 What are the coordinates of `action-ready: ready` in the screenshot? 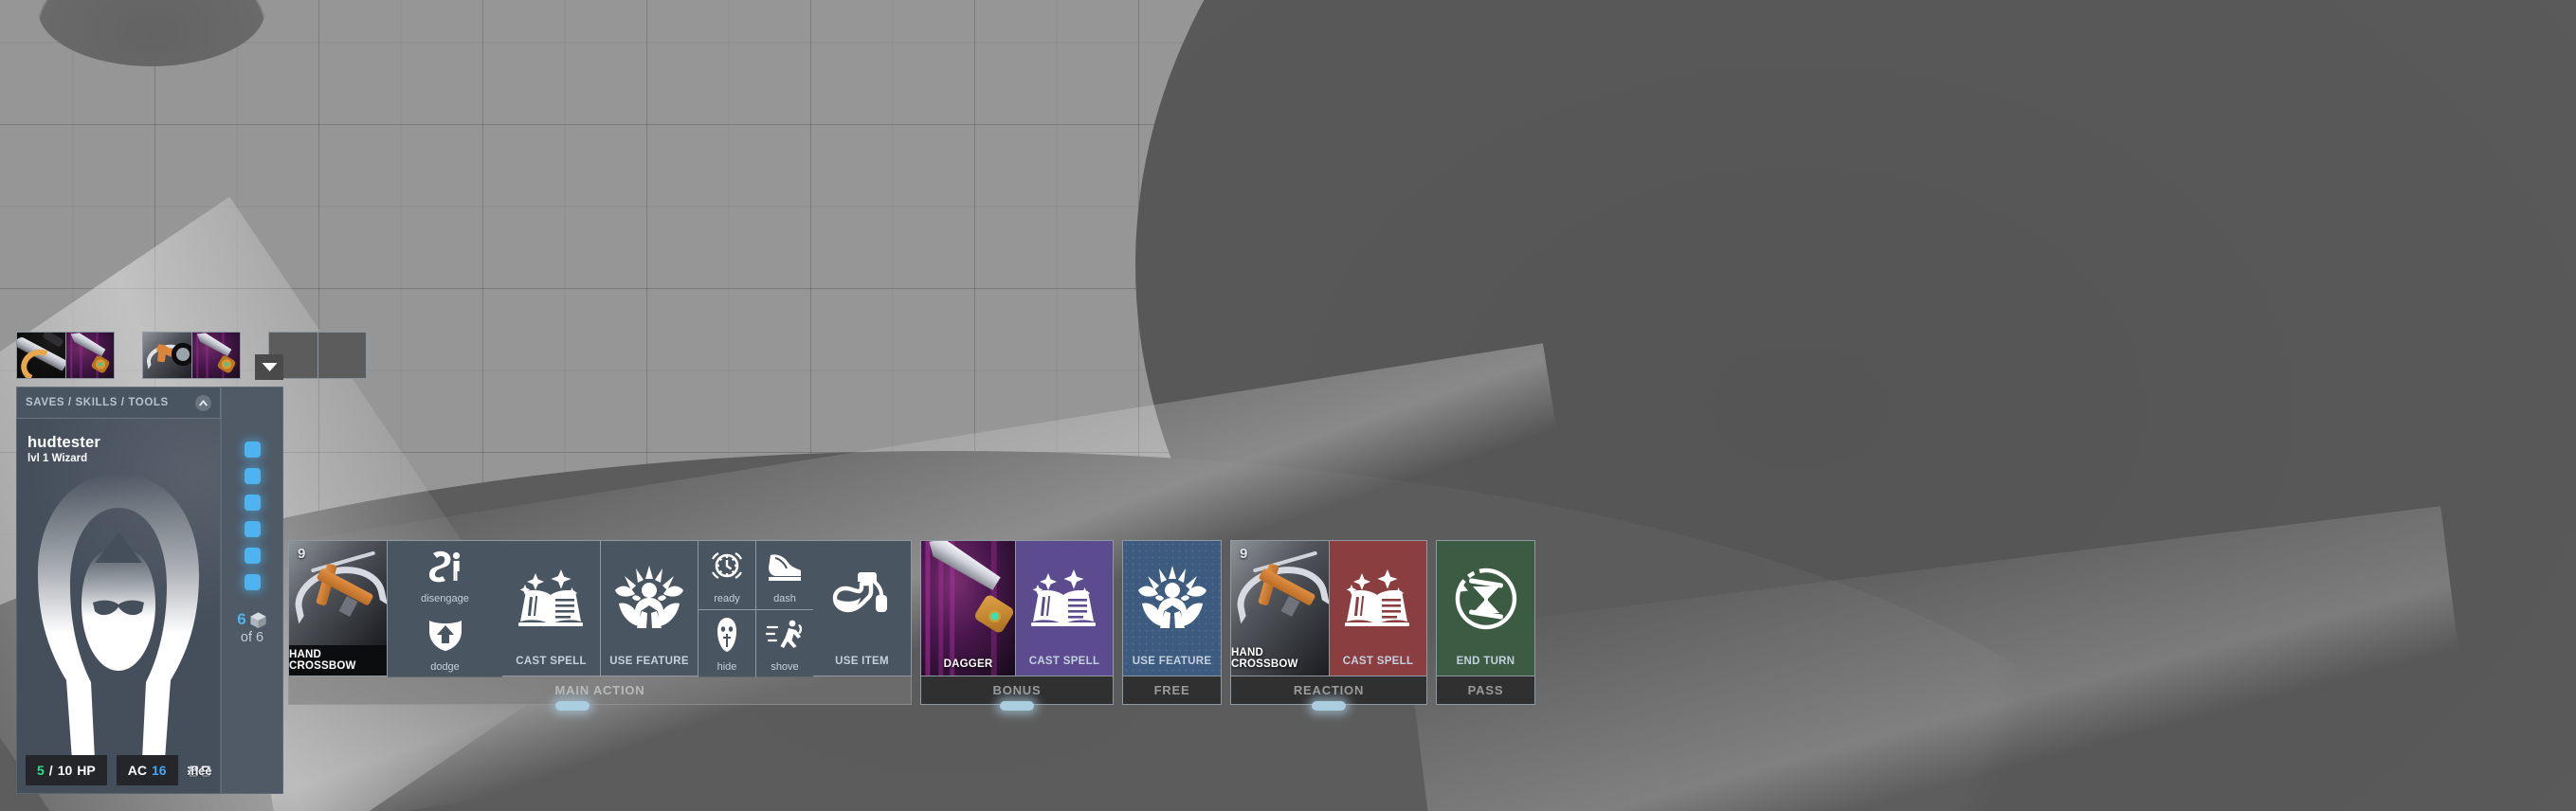 It's located at (726, 575).